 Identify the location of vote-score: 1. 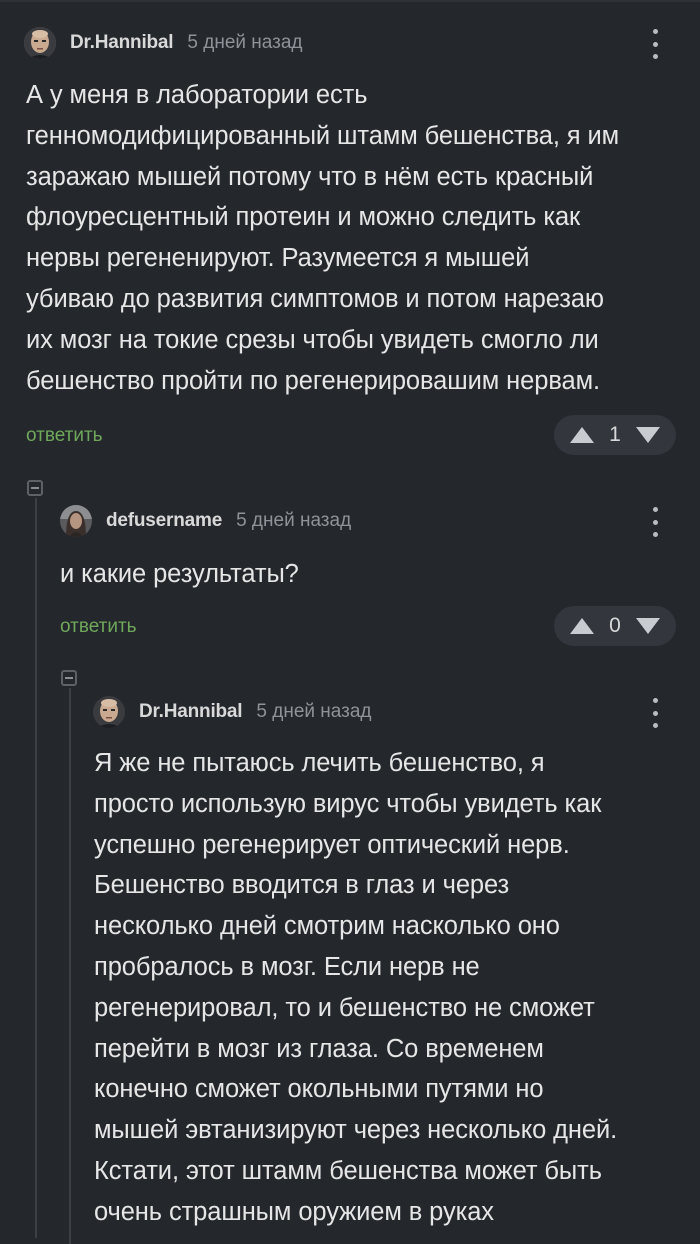
(615, 434).